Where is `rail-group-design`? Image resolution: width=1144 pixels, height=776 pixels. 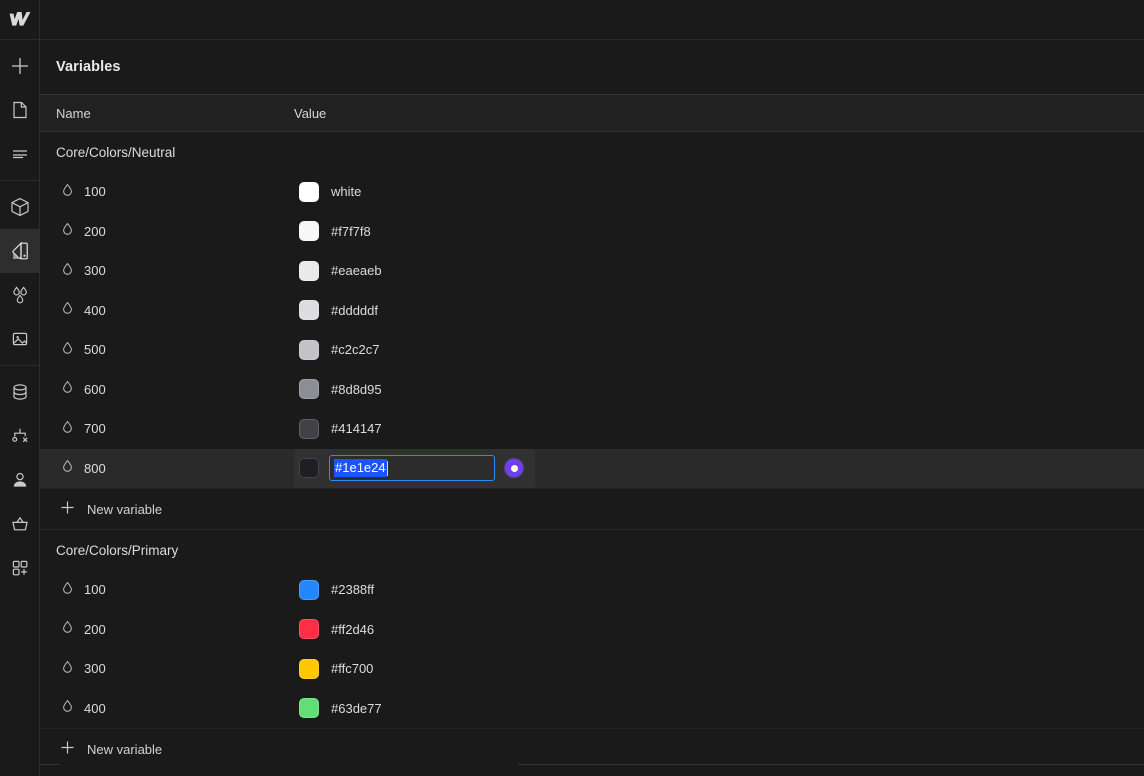 rail-group-design is located at coordinates (20, 272).